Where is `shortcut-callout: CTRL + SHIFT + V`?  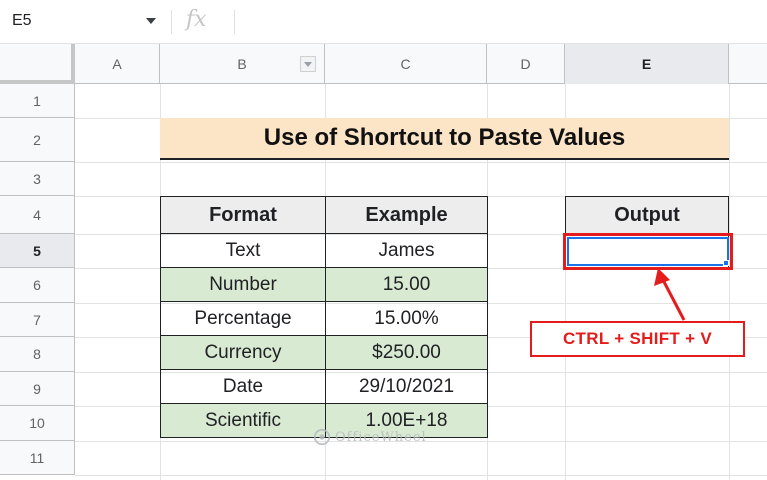 shortcut-callout: CTRL + SHIFT + V is located at coordinates (637, 339).